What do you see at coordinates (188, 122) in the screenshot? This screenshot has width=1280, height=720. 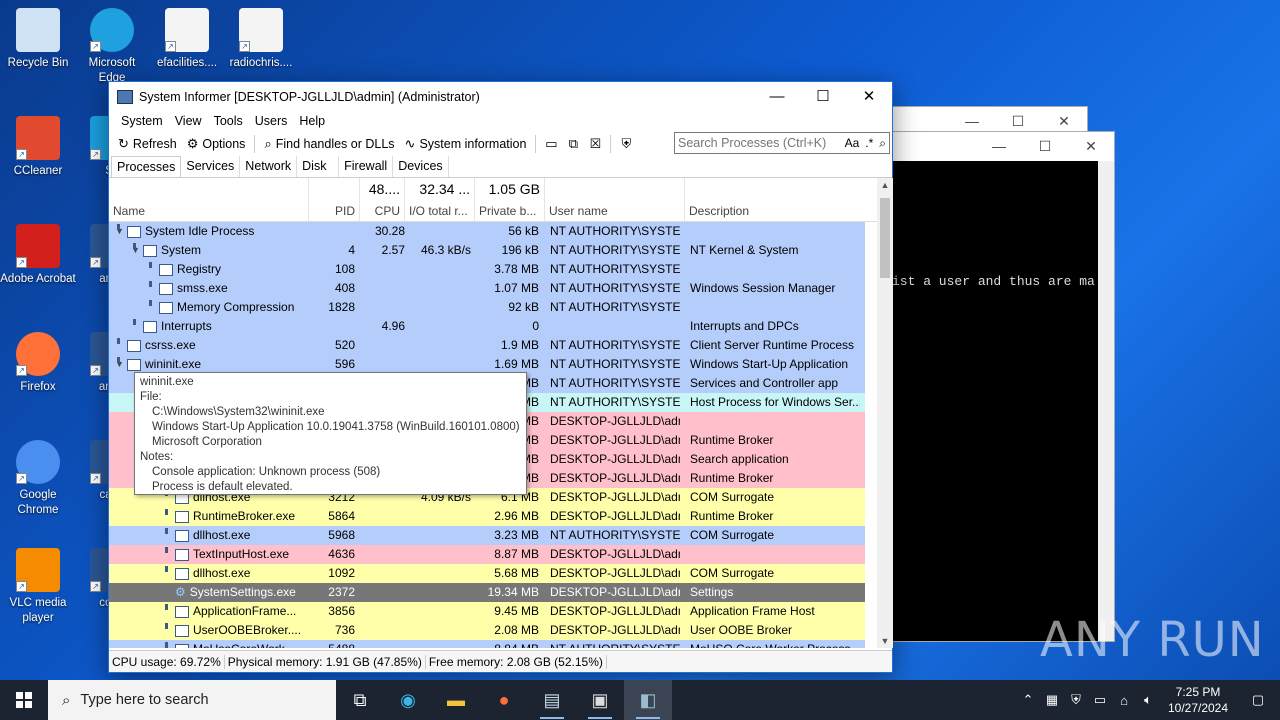 I see `menu-view: View` at bounding box center [188, 122].